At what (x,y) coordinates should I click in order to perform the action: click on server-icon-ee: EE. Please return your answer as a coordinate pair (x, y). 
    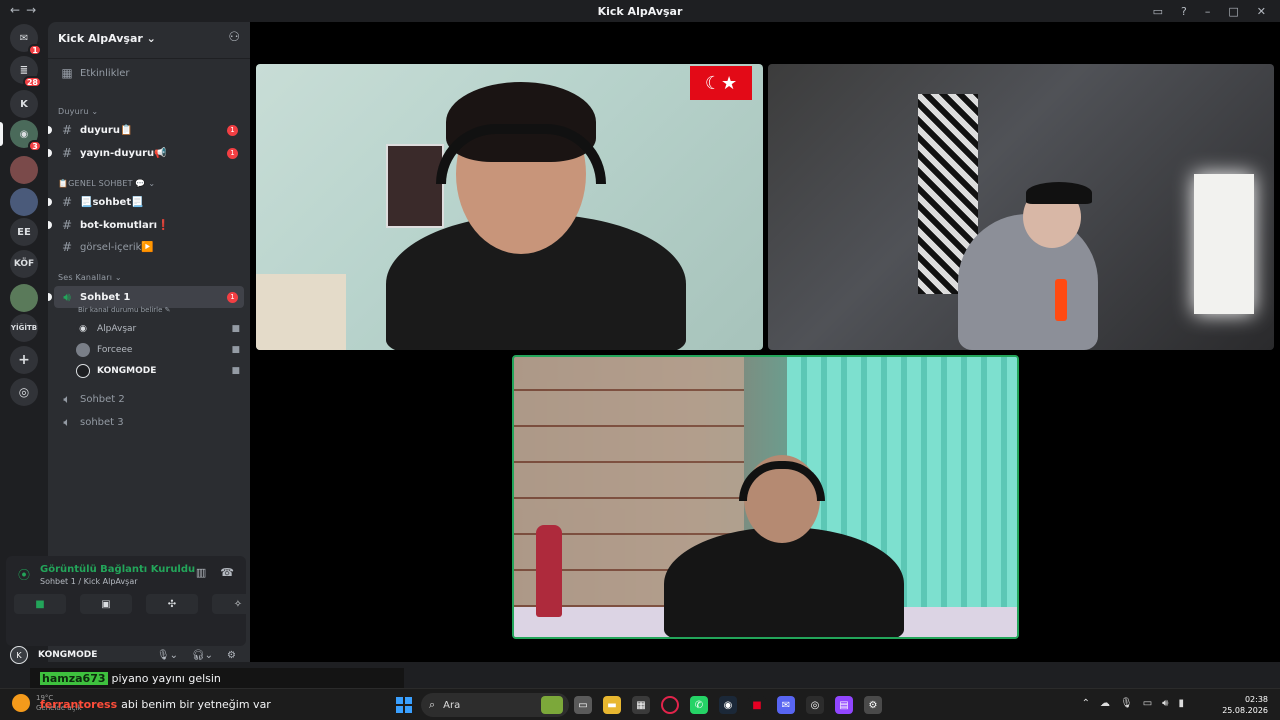
    Looking at the image, I should click on (24, 232).